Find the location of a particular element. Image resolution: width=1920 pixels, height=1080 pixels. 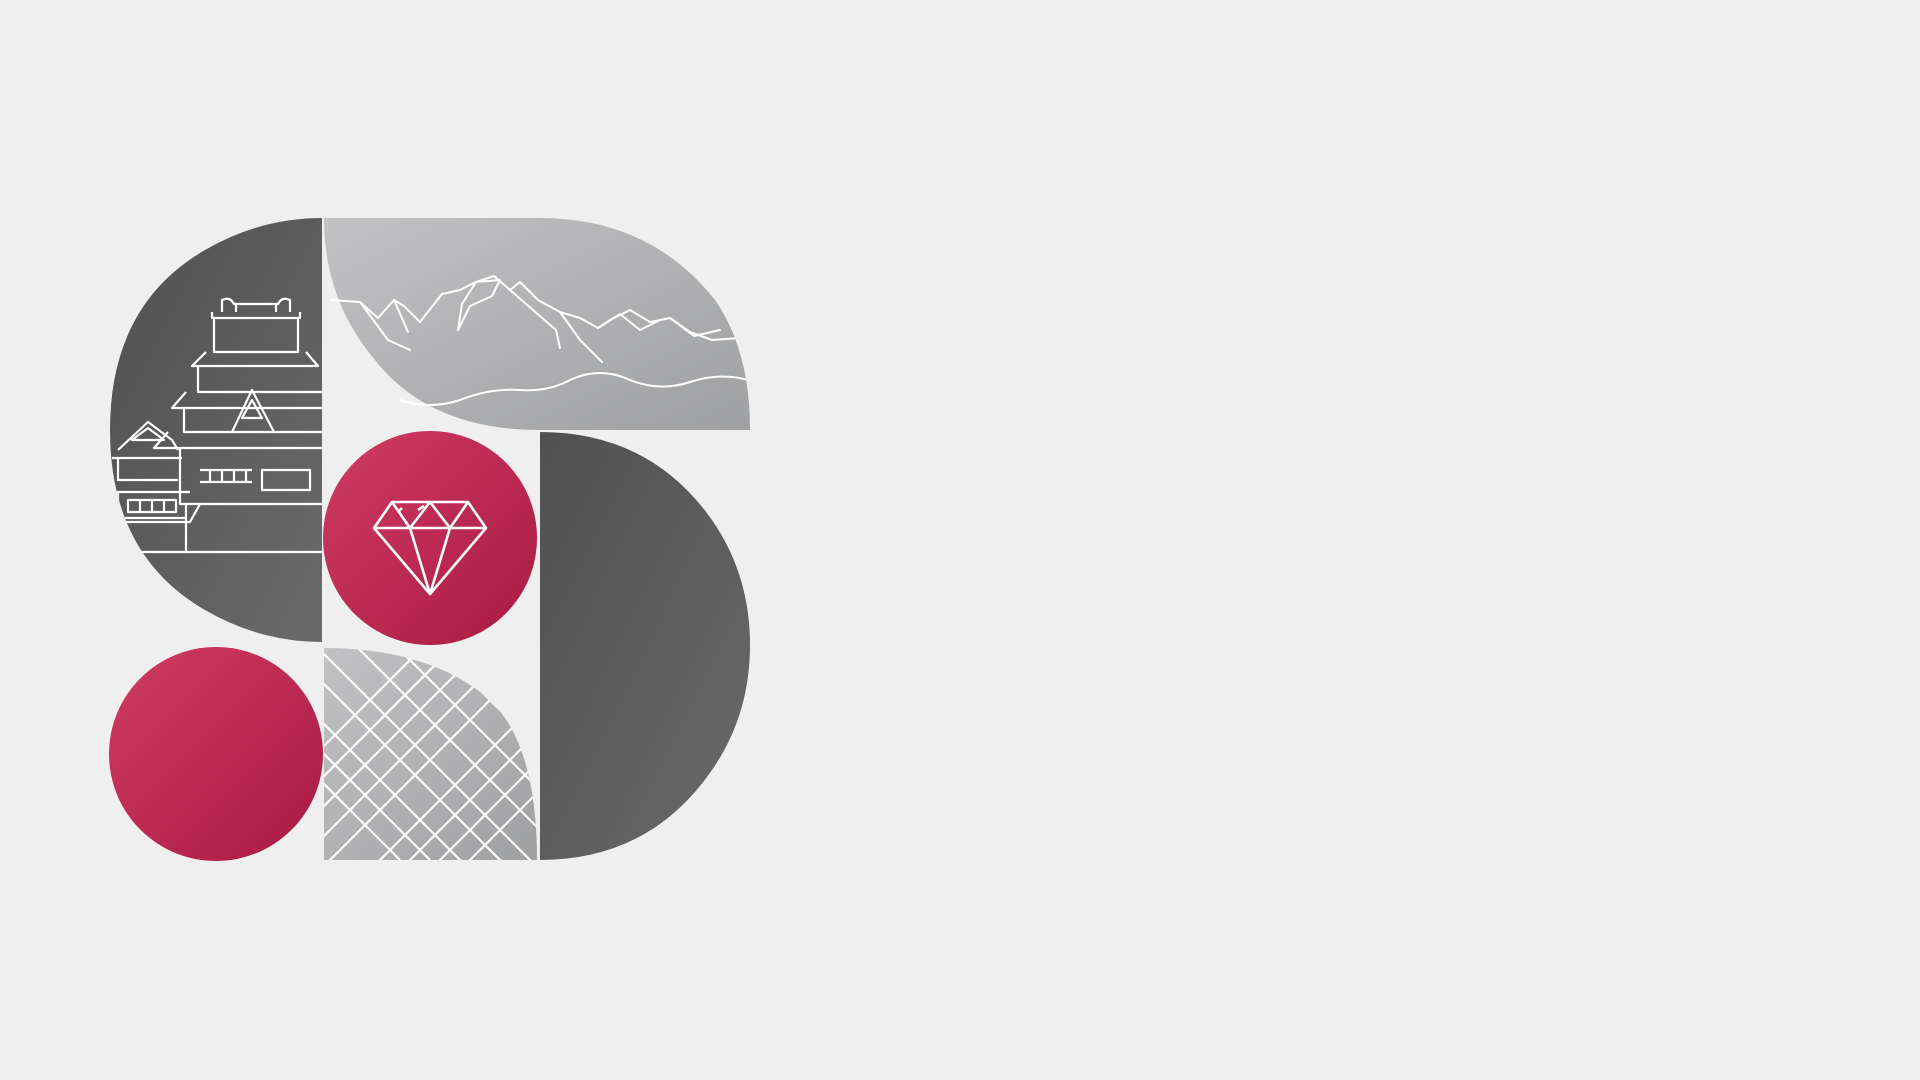

castle-panel-shape is located at coordinates (216, 430).